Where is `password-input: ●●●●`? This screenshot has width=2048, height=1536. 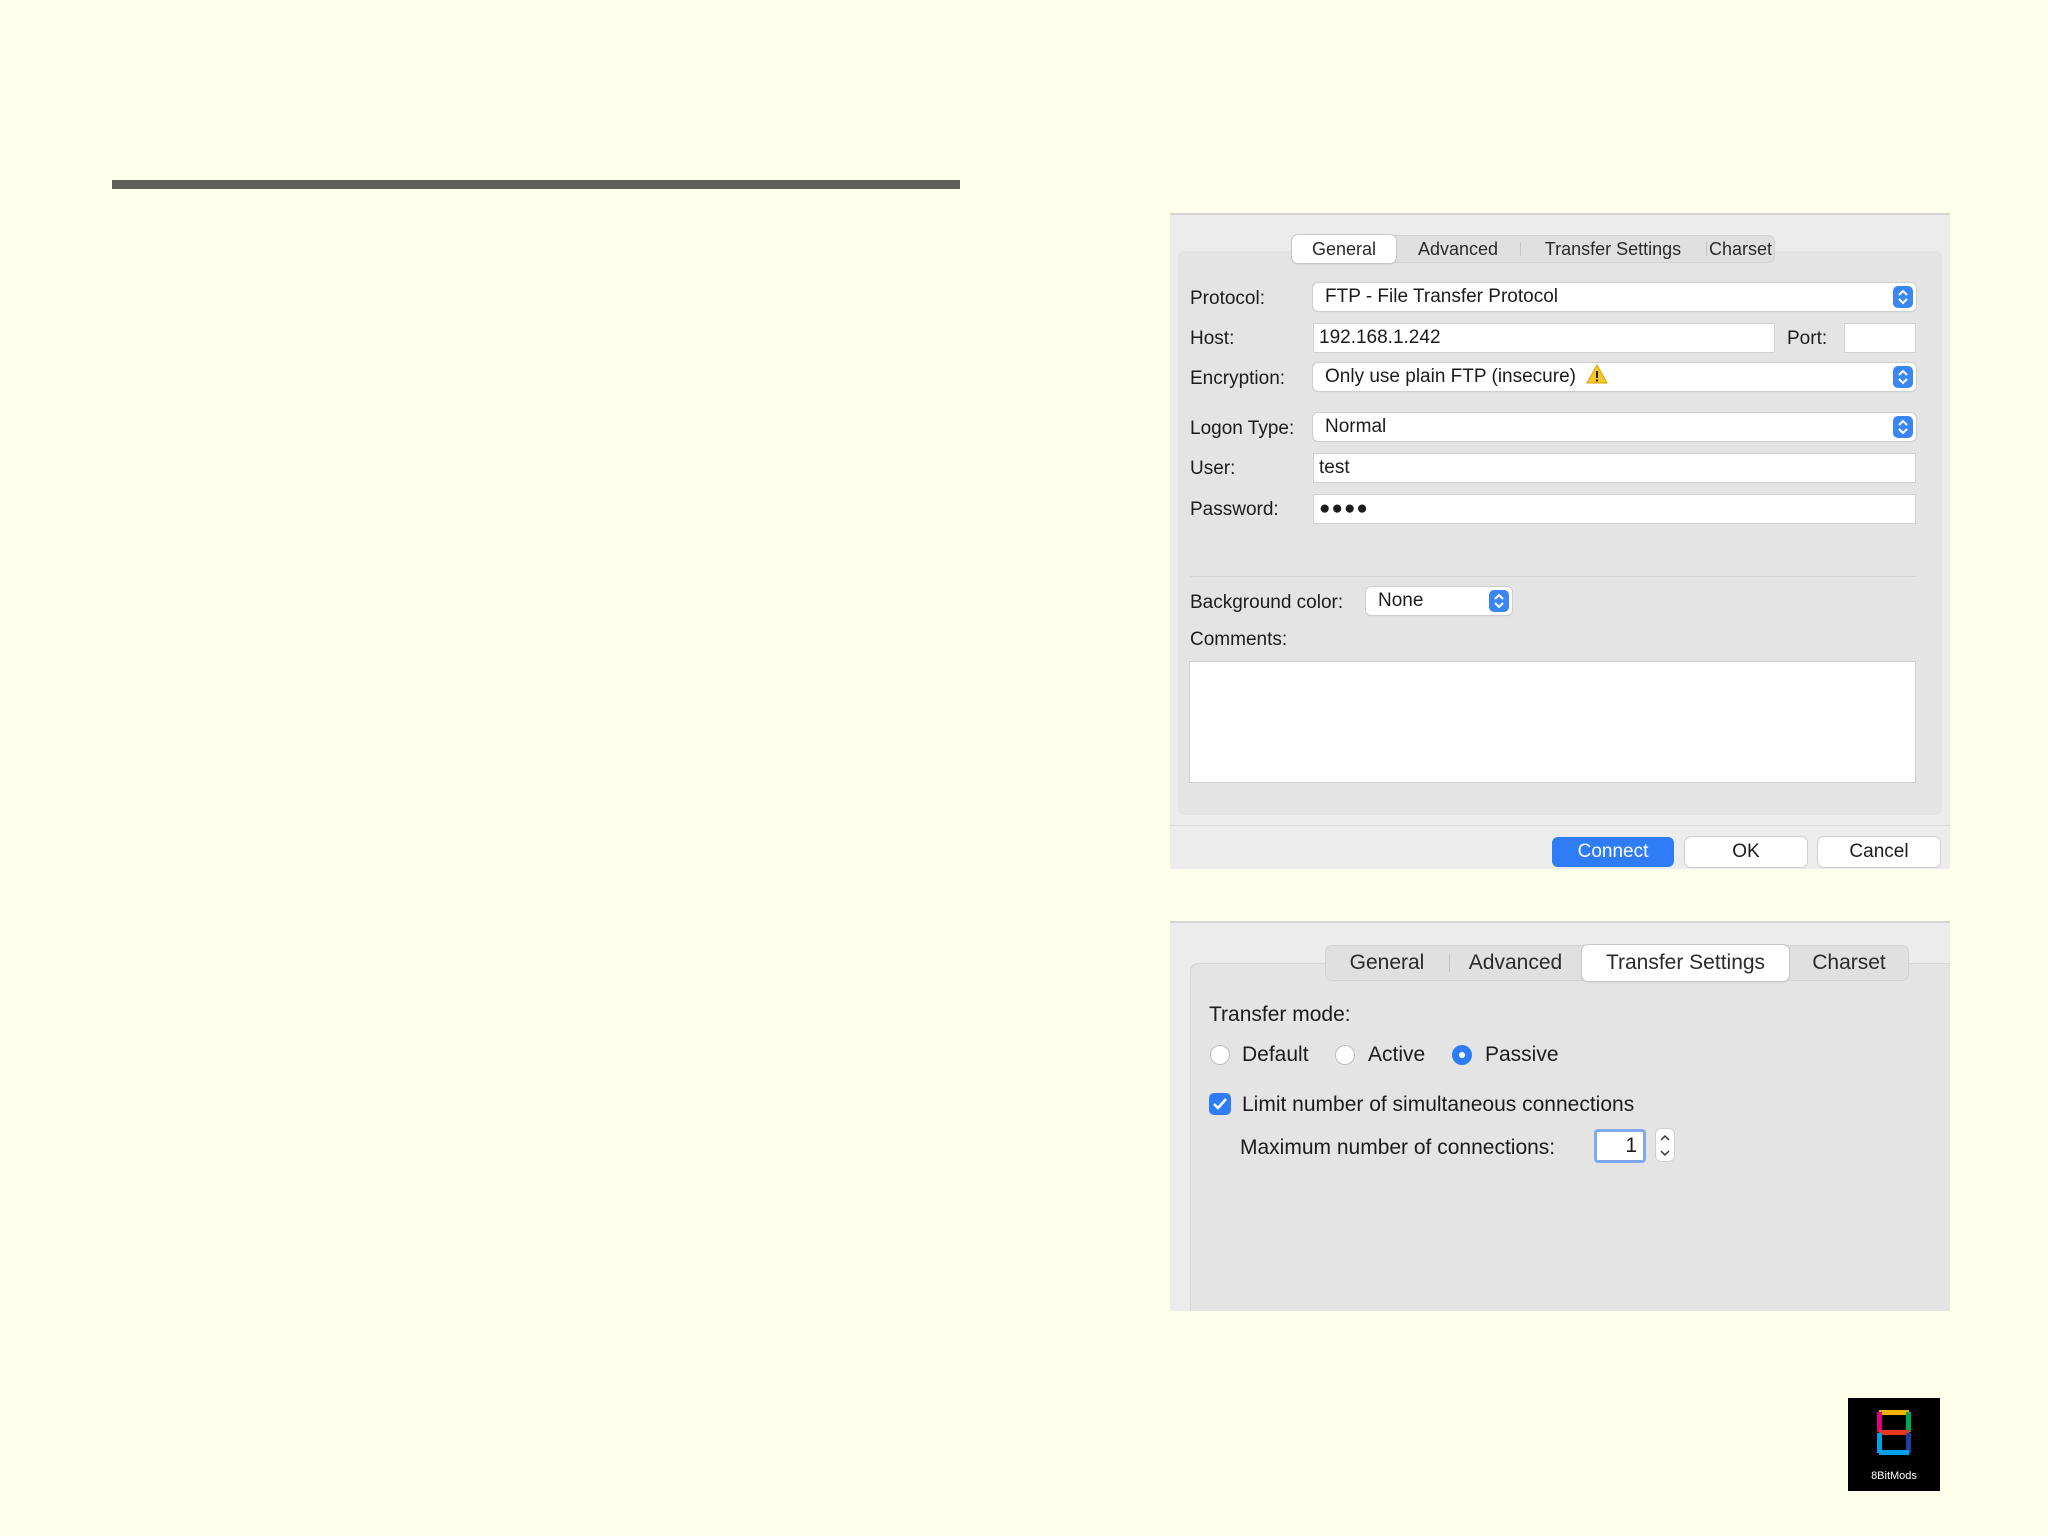
password-input: ●●●● is located at coordinates (1614, 509).